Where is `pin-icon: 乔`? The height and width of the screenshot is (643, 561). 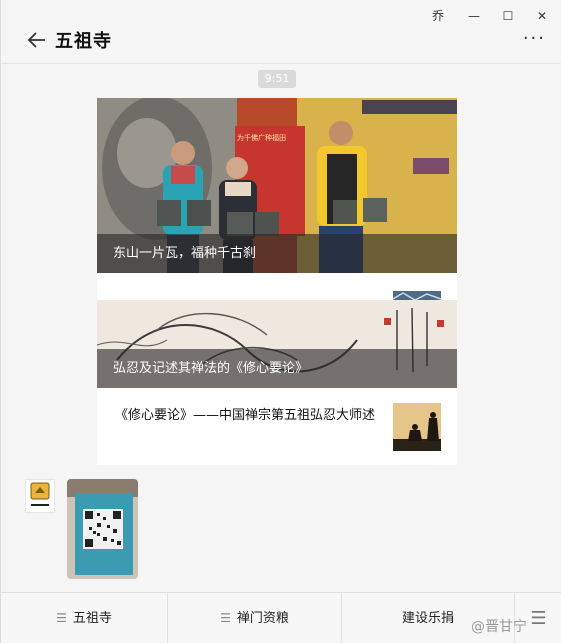
pin-icon: 乔 is located at coordinates (437, 16).